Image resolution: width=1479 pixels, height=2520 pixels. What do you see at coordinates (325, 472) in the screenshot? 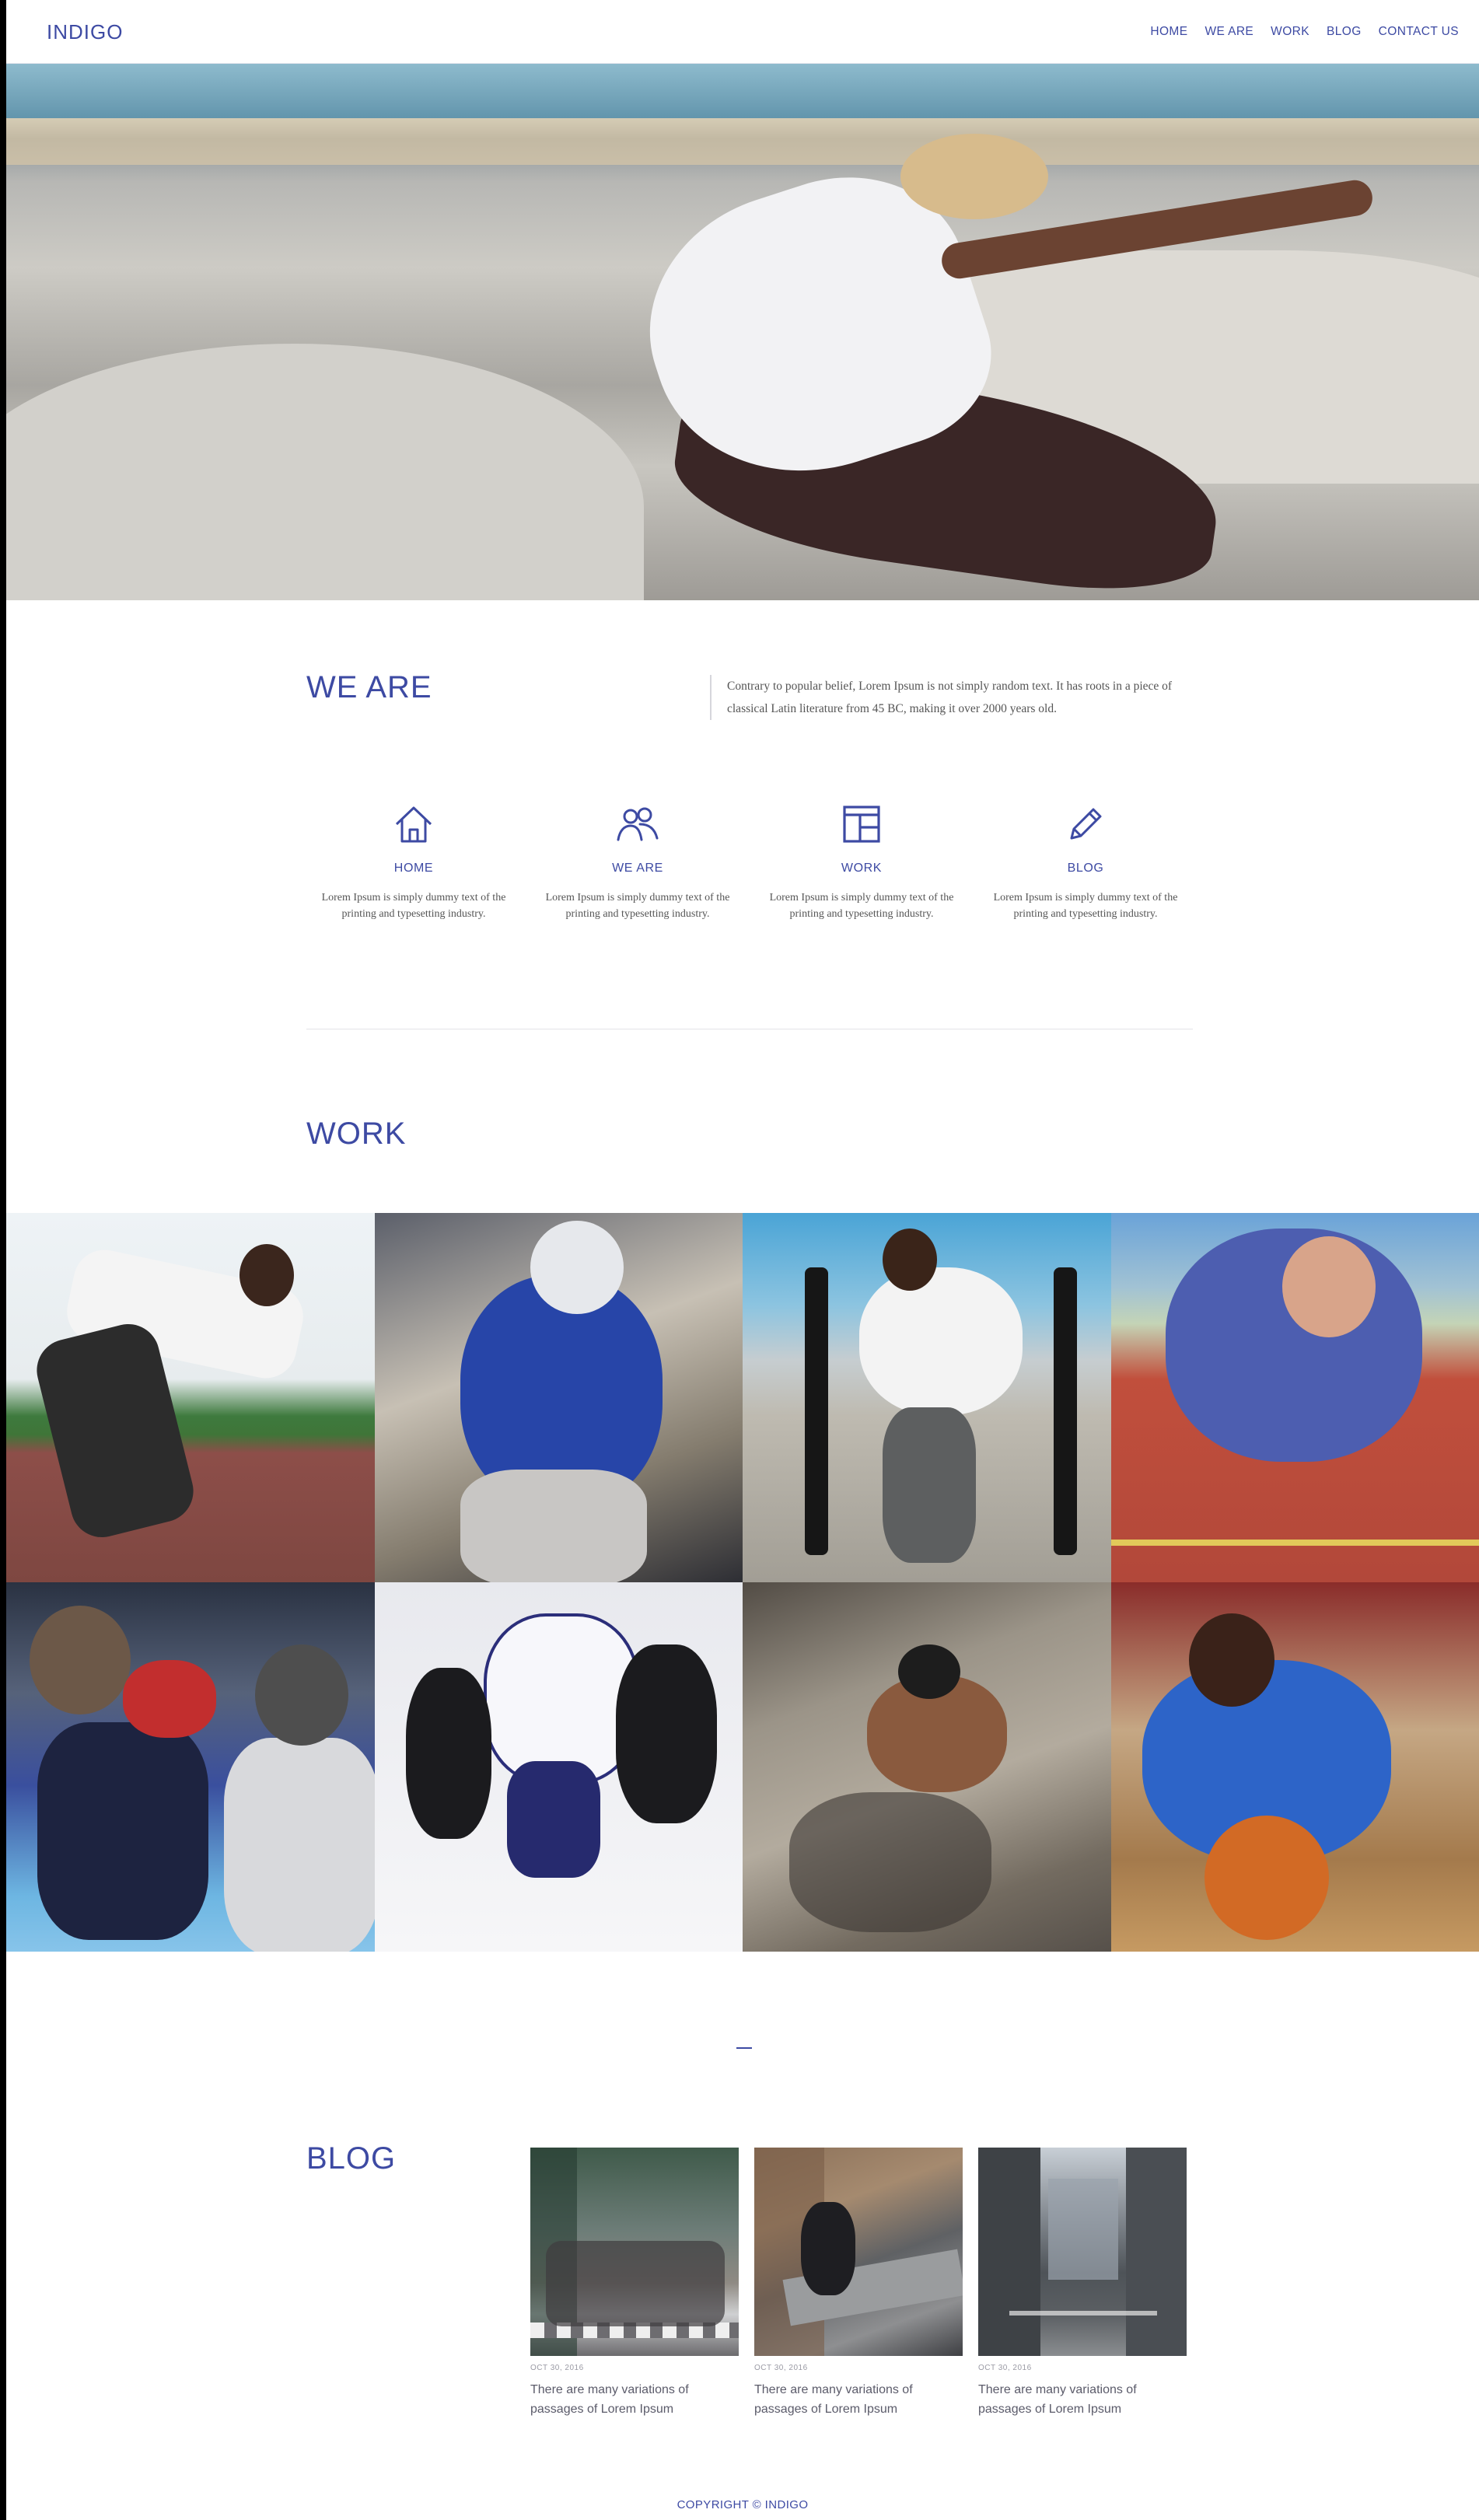
I see `hero-skate-bowl` at bounding box center [325, 472].